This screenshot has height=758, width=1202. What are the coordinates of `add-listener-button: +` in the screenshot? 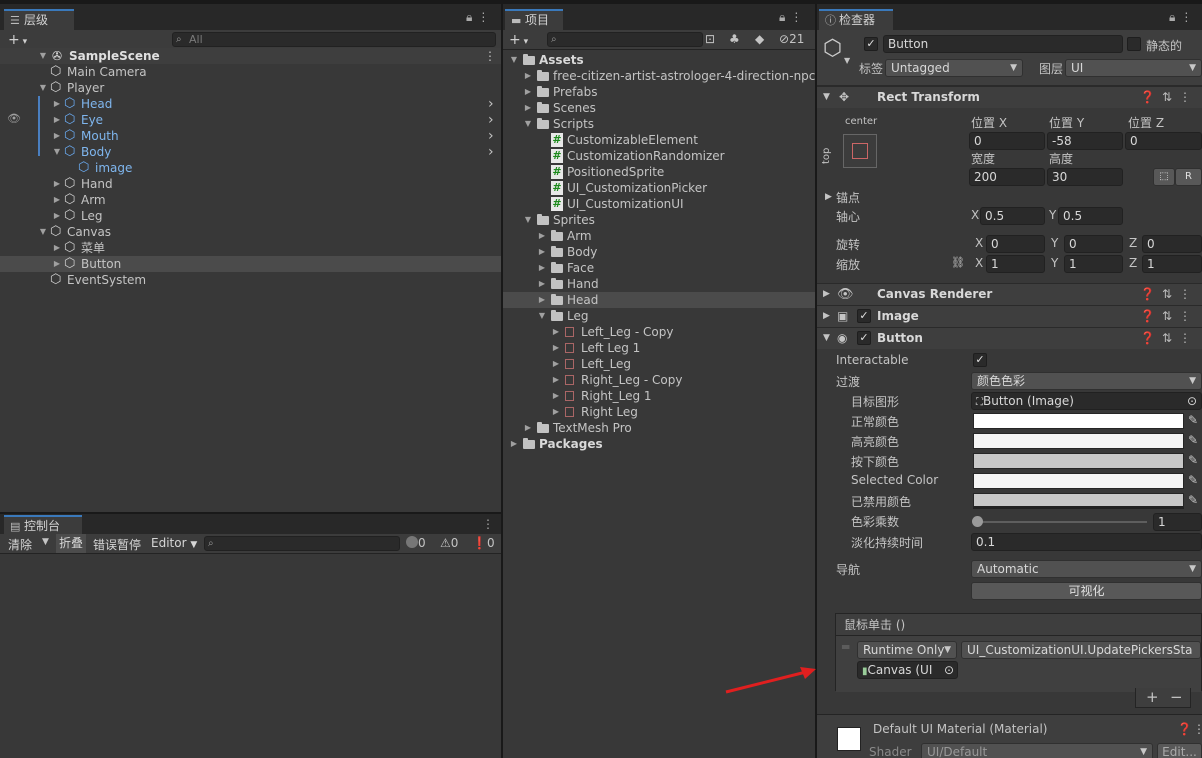 It's located at (1152, 697).